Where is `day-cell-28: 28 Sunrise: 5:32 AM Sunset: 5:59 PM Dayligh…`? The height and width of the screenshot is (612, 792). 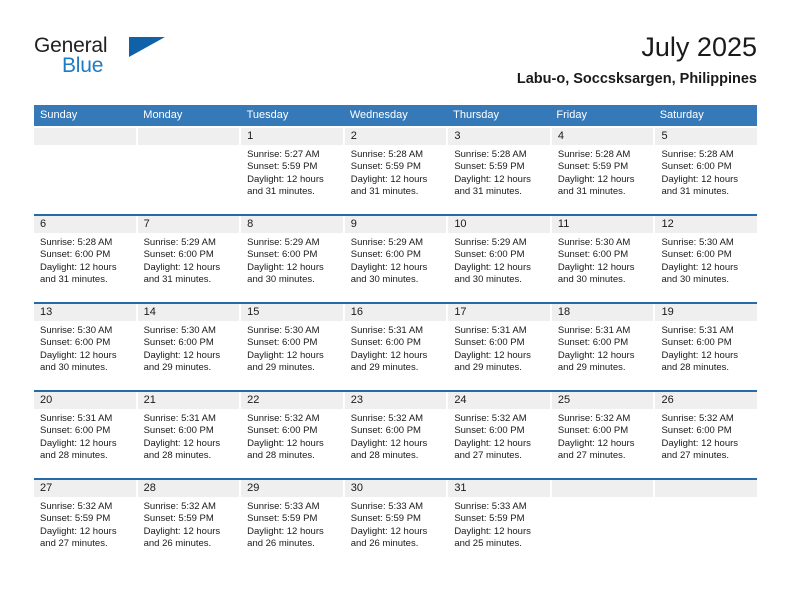 day-cell-28: 28 Sunrise: 5:32 AM Sunset: 5:59 PM Dayligh… is located at coordinates (189, 523).